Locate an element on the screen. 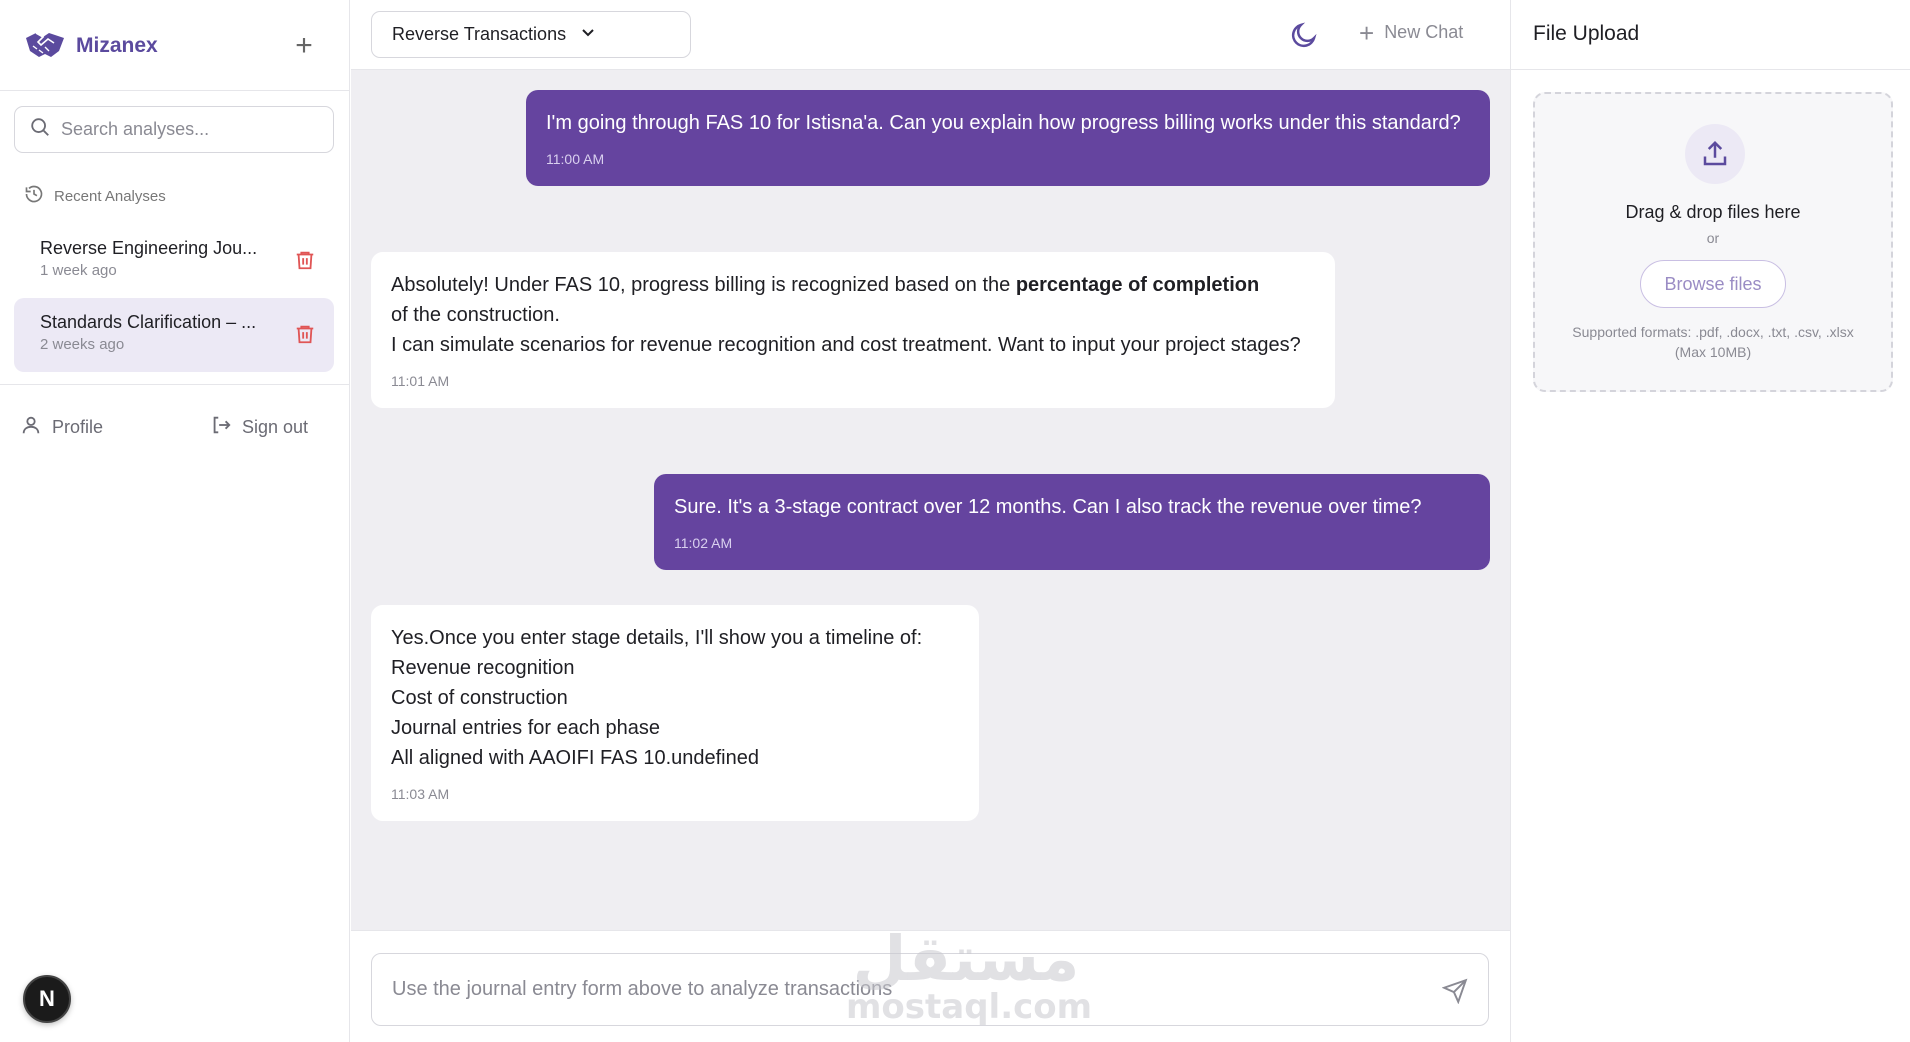 This screenshot has height=1042, width=1910. moon-icon is located at coordinates (1304, 35).